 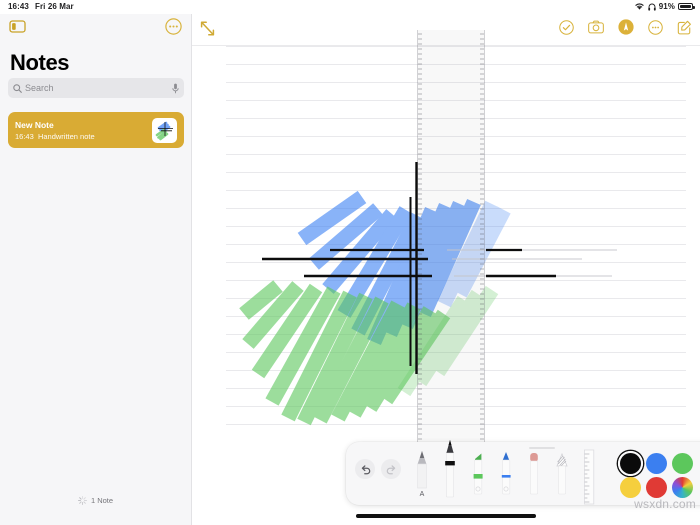 I want to click on marker-tool, so click(x=506, y=474).